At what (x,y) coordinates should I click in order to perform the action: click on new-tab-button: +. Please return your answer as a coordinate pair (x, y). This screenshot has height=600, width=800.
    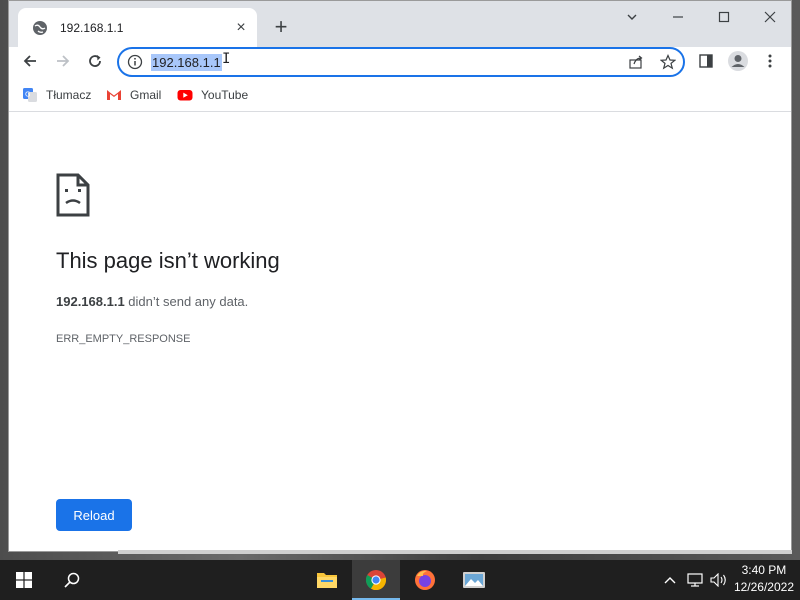
    Looking at the image, I should click on (281, 27).